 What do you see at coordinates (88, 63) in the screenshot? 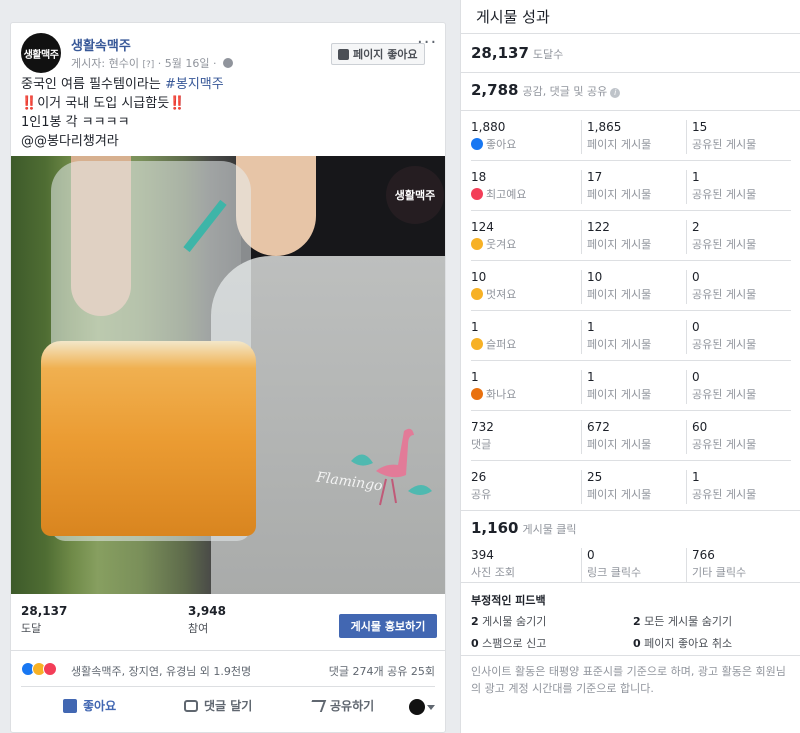
I see `author-label: 게시자:` at bounding box center [88, 63].